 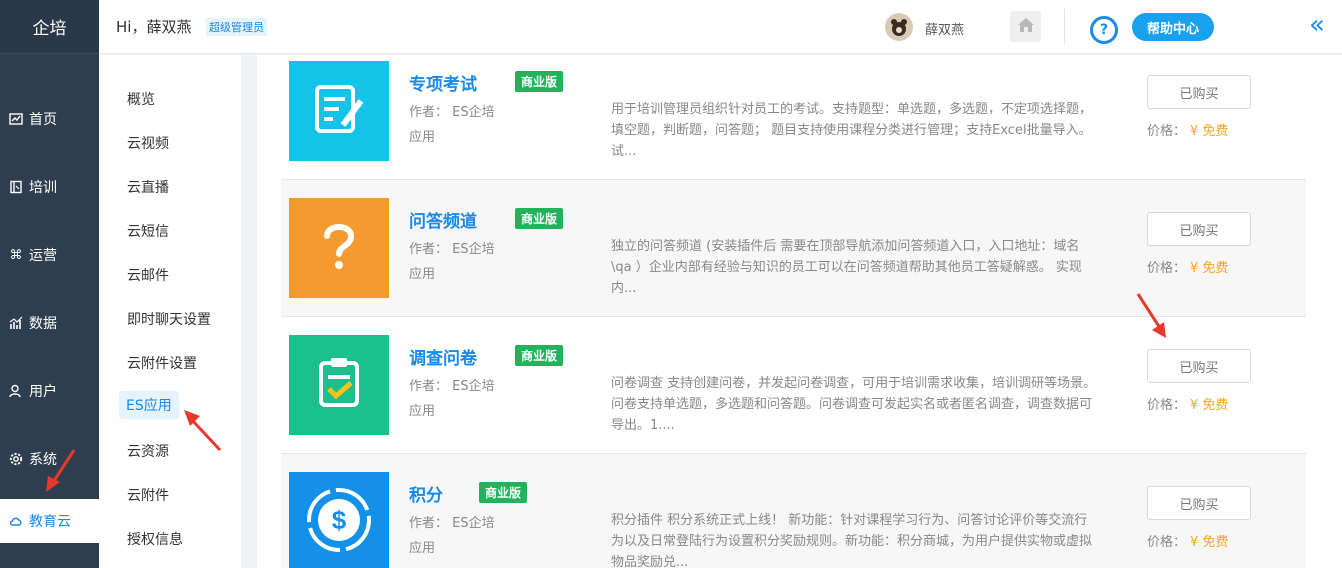 What do you see at coordinates (43, 256) in the screenshot?
I see `nav-label-operation: 运营` at bounding box center [43, 256].